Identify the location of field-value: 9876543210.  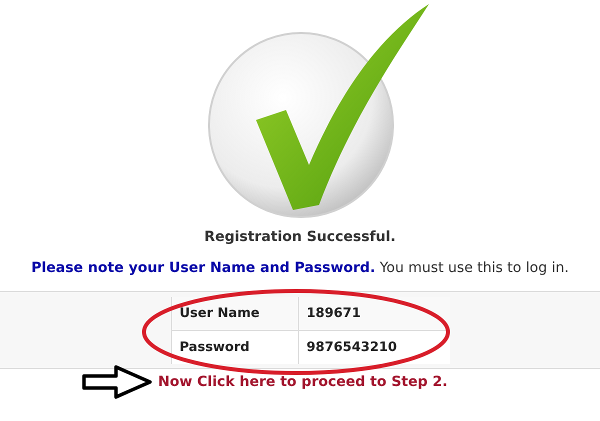
(374, 347).